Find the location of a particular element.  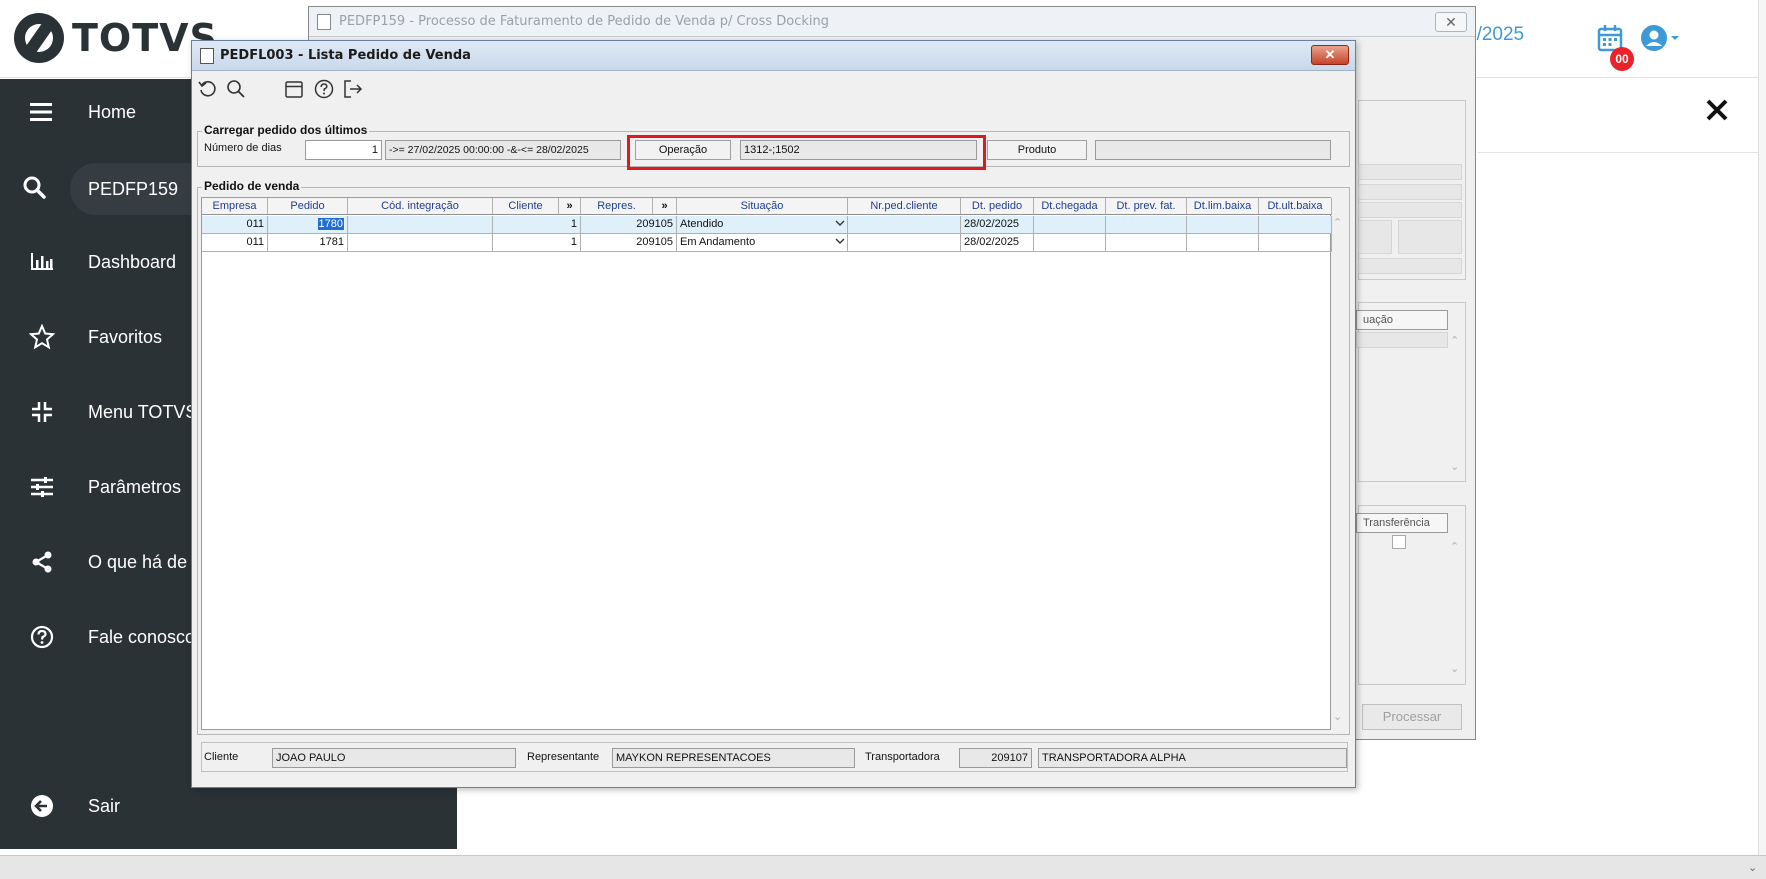

col-header-dt-ult-baixa: Dt.ult.baixa is located at coordinates (1295, 206).